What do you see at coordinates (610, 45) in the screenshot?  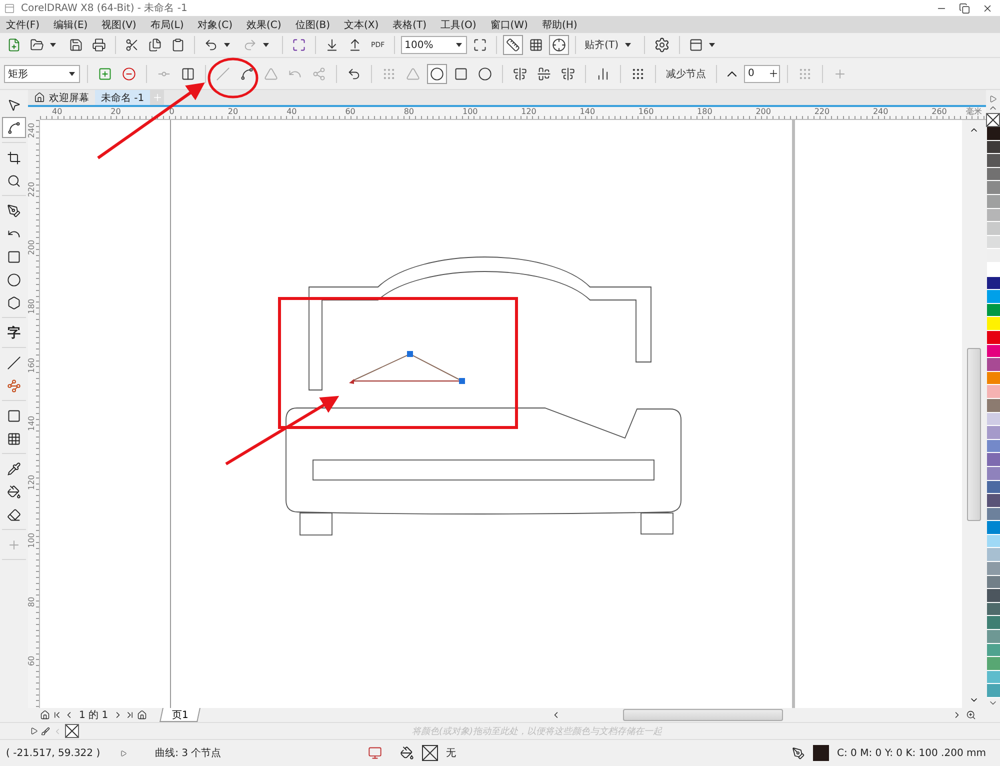 I see `snap-button: 贴齐(T)` at bounding box center [610, 45].